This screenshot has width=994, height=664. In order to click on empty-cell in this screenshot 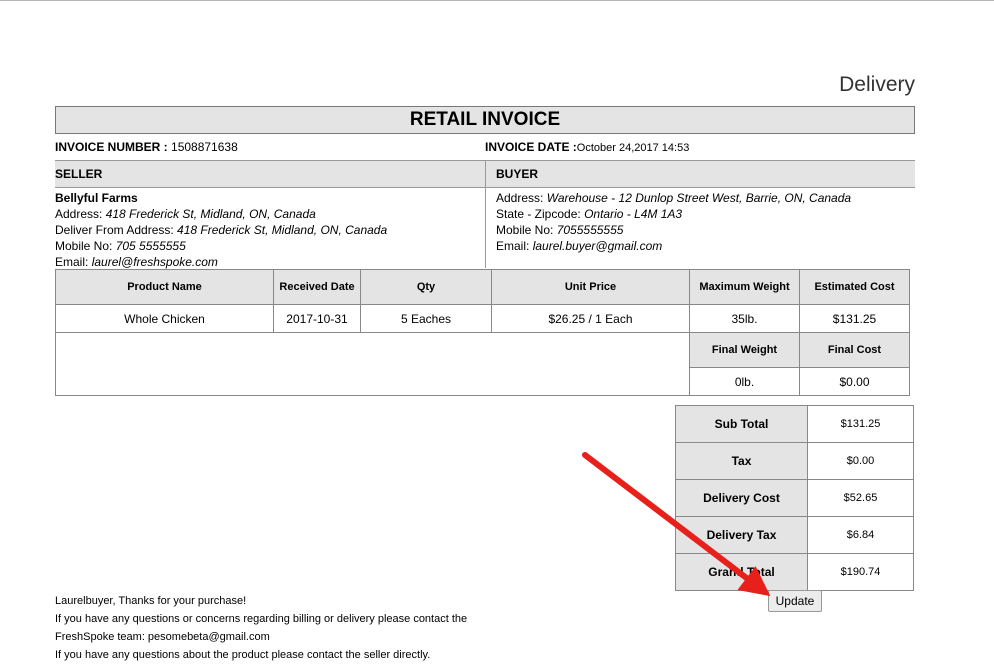, I will do `click(372, 364)`.